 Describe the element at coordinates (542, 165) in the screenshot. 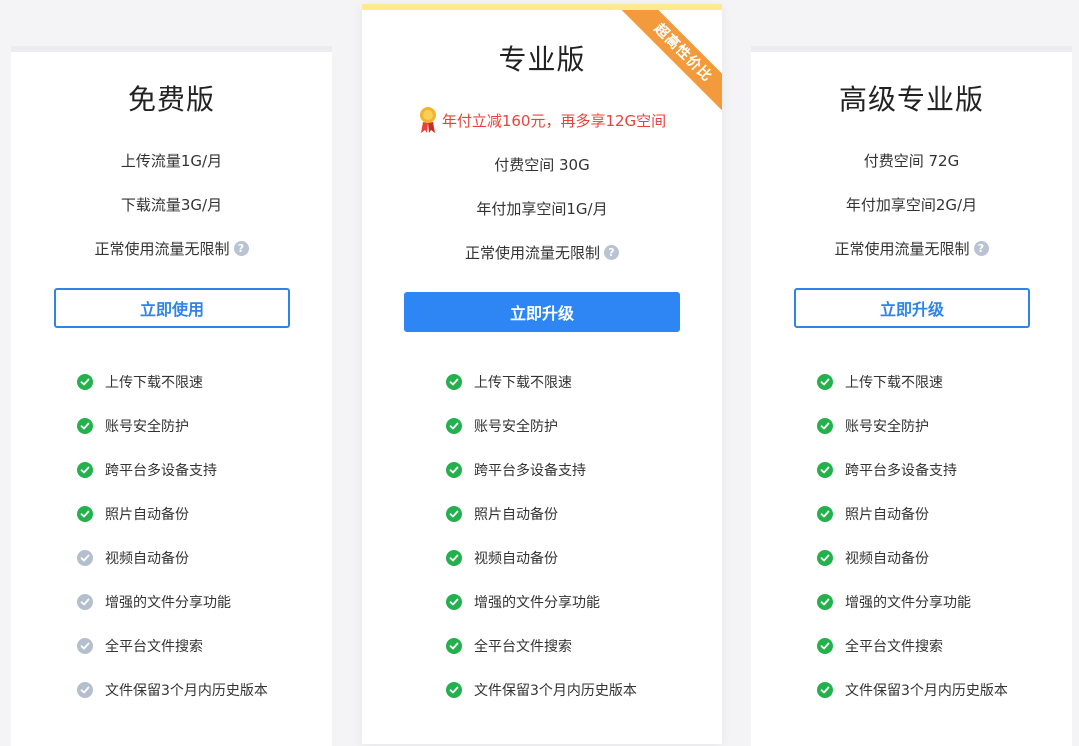

I see `plan-paid-space: 付费空间 30G` at that location.